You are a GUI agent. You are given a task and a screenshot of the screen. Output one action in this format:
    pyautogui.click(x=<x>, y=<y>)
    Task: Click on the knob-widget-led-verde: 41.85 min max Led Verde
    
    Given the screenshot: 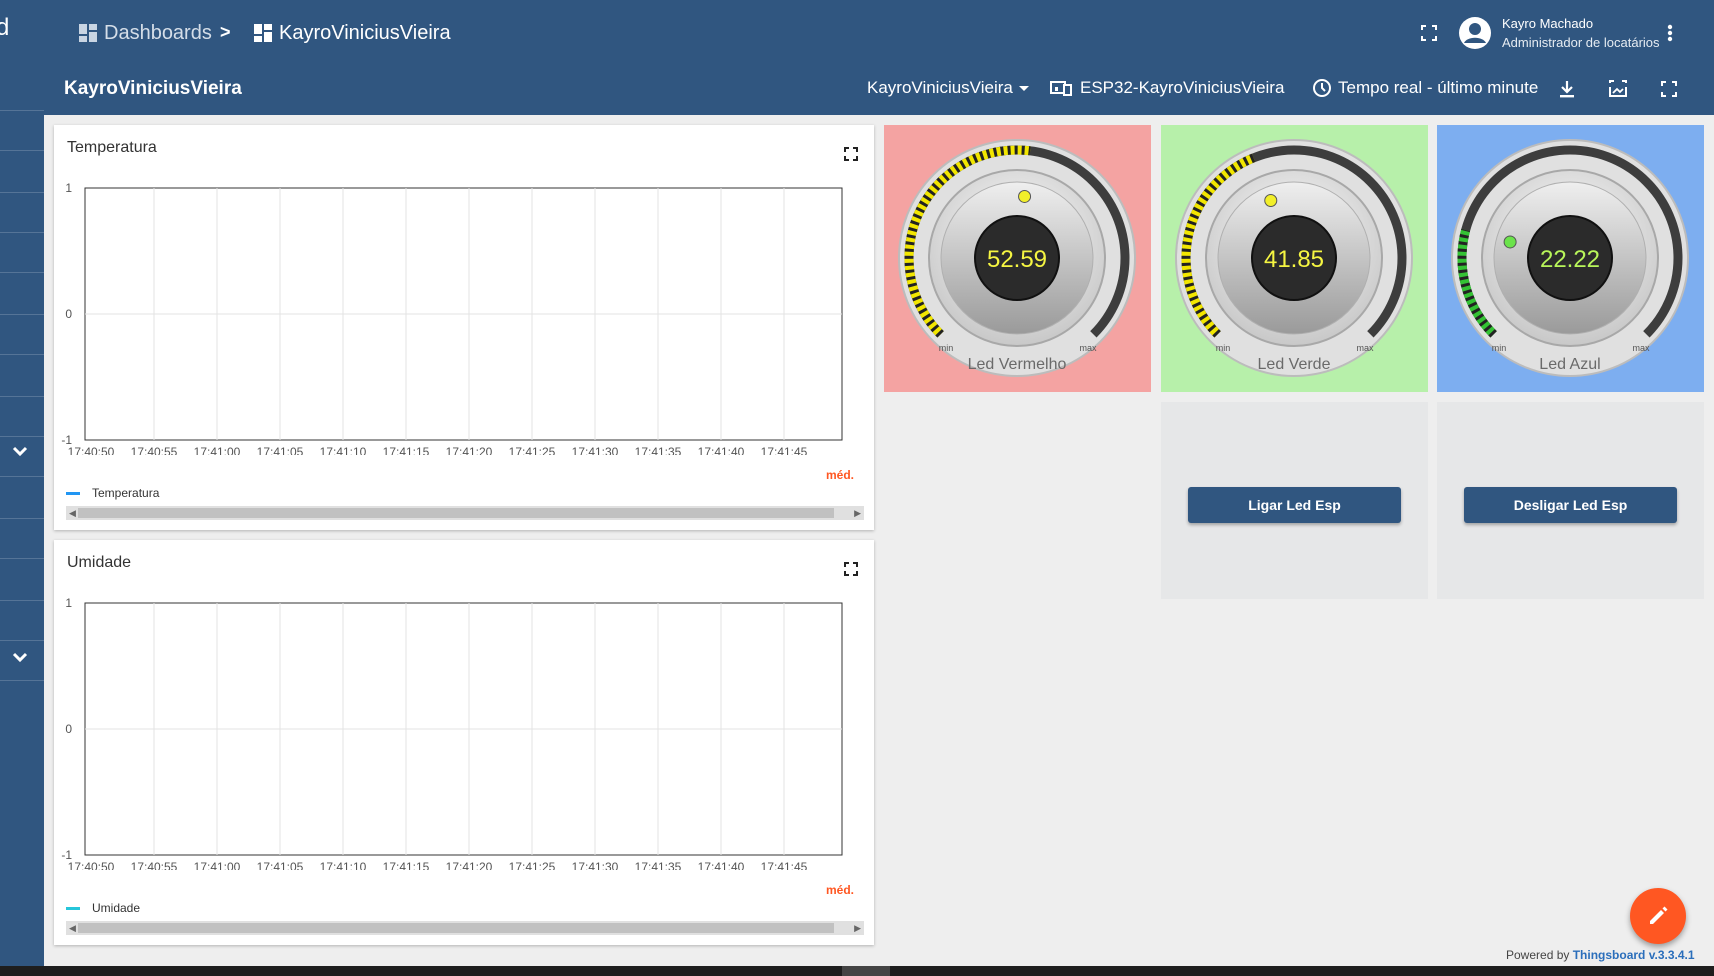 What is the action you would take?
    pyautogui.click(x=1294, y=258)
    